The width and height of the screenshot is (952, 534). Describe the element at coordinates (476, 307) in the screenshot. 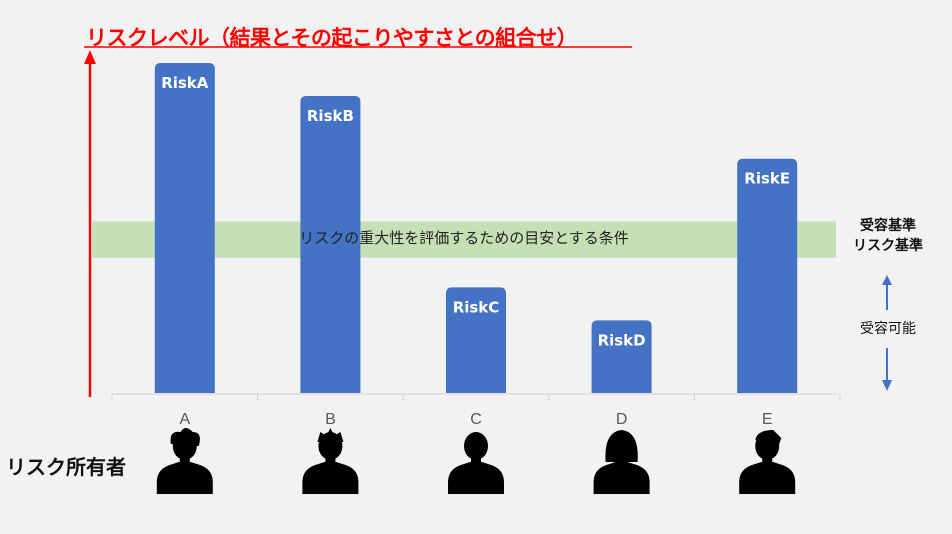

I see `bar-label: RiskC` at that location.